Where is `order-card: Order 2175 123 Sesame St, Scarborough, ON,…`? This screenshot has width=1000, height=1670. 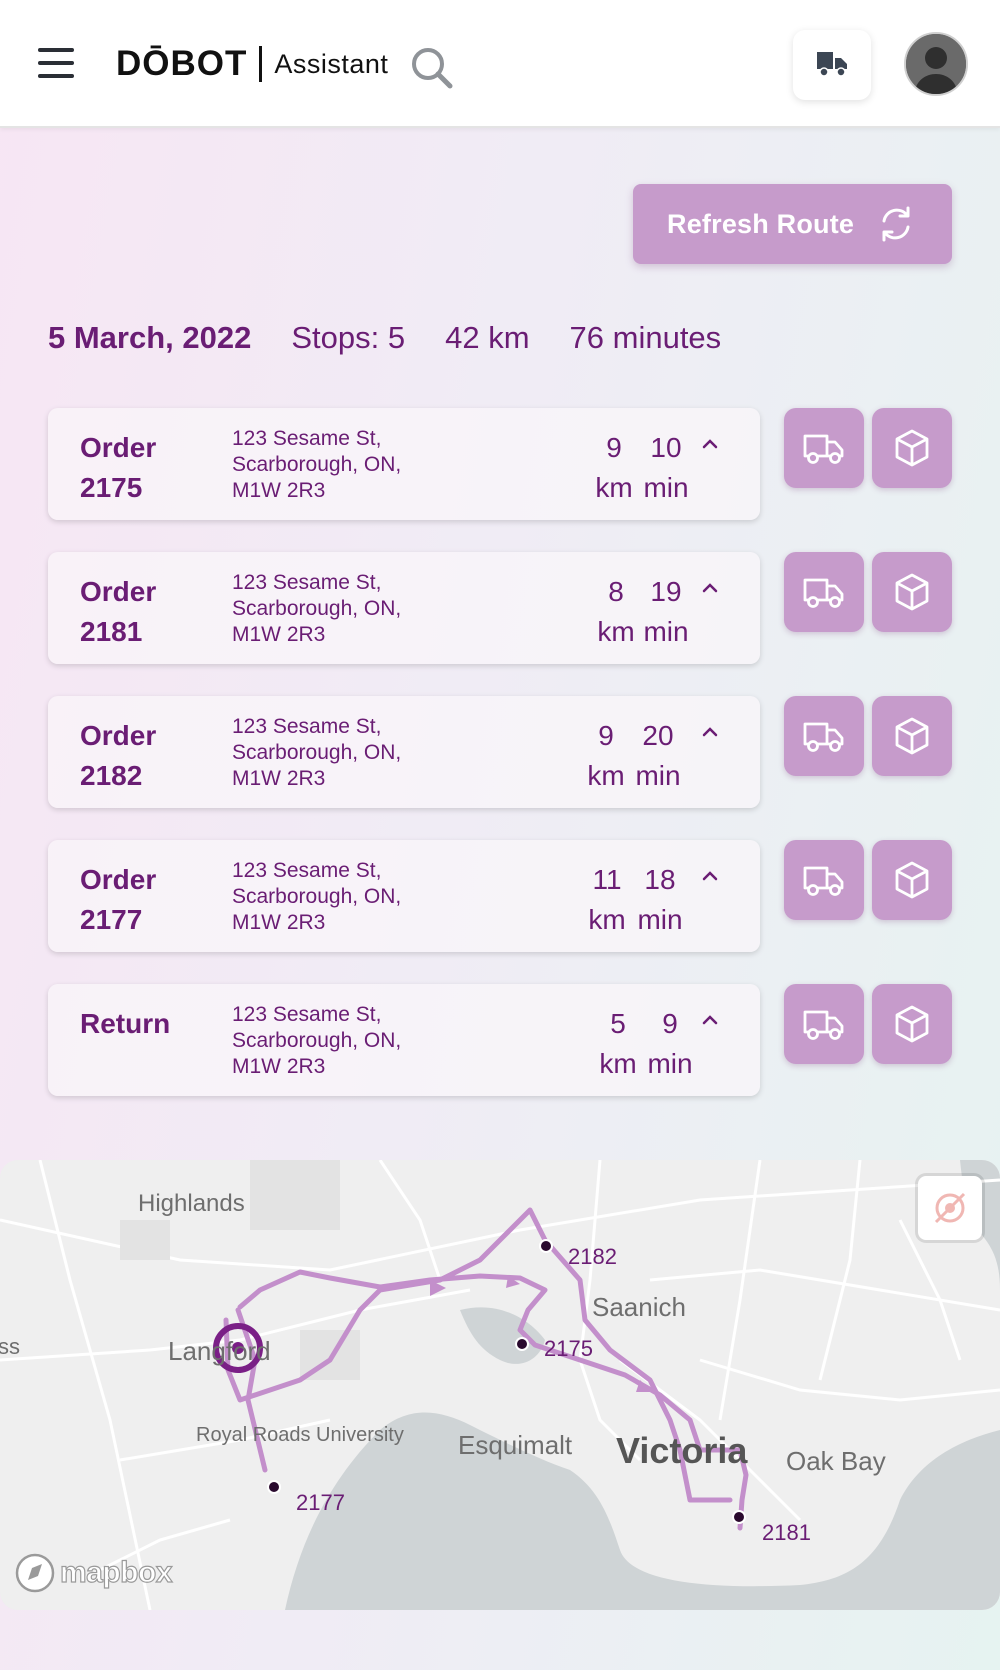 order-card: Order 2175 123 Sesame St, Scarborough, ON,… is located at coordinates (404, 464).